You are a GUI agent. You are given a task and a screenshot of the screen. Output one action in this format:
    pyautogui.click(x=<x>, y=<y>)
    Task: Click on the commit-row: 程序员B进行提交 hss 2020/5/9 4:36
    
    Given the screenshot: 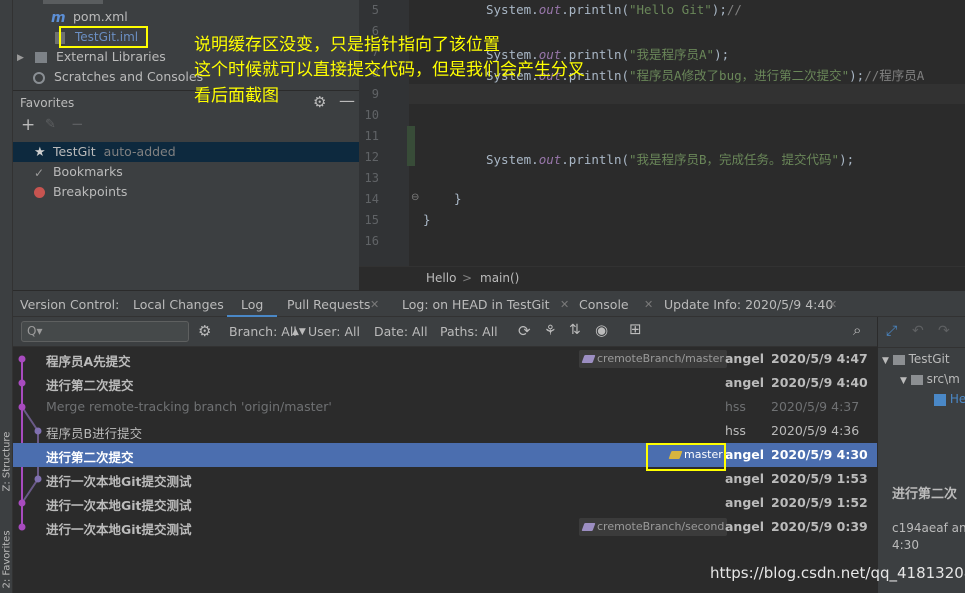 What is the action you would take?
    pyautogui.click(x=445, y=431)
    